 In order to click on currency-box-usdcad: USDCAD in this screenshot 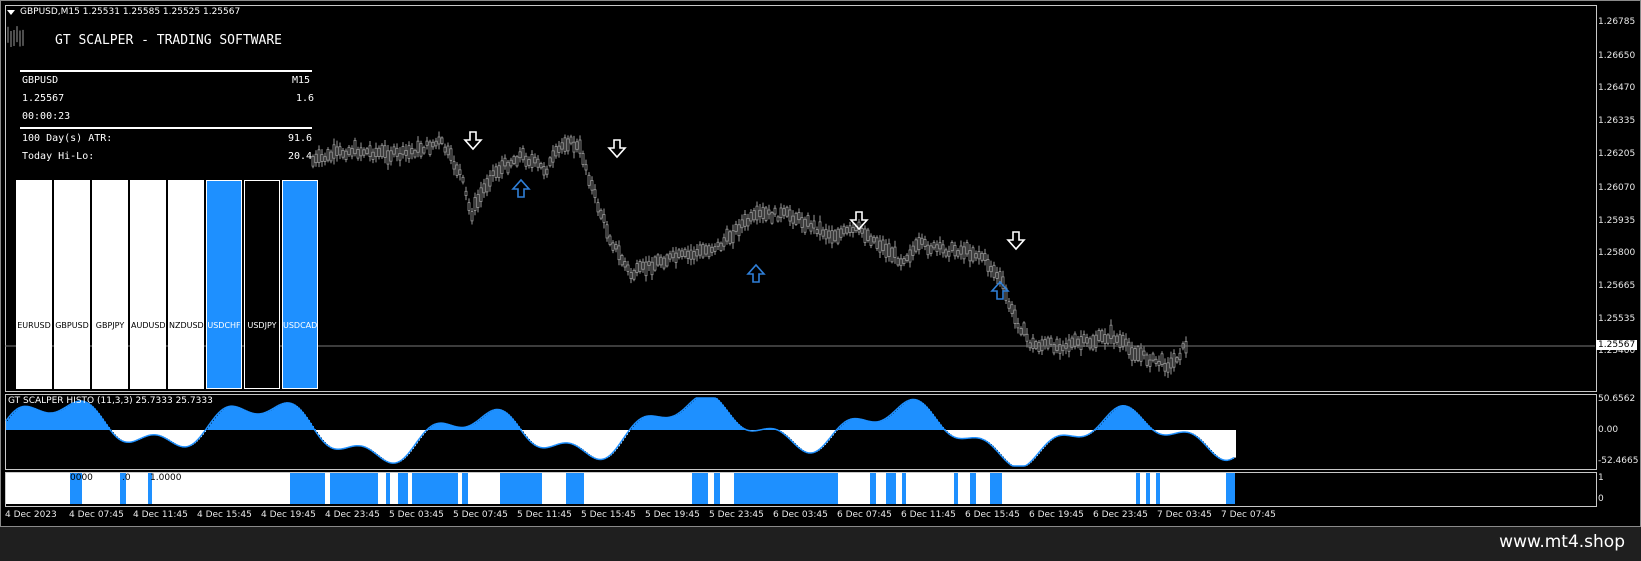, I will do `click(300, 284)`.